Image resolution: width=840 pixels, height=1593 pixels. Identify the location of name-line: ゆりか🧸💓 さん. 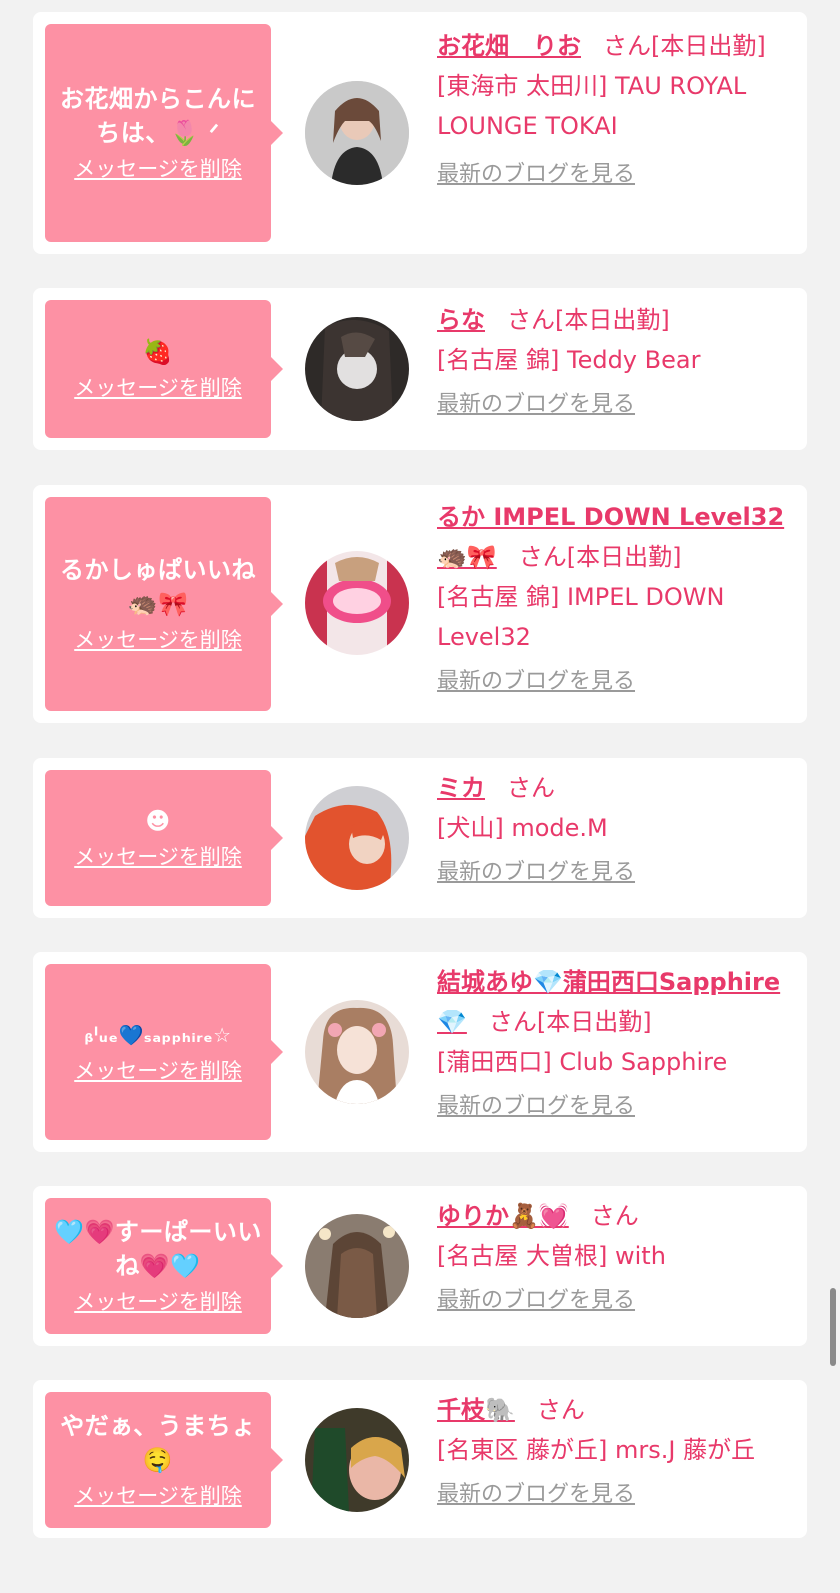
(617, 1216).